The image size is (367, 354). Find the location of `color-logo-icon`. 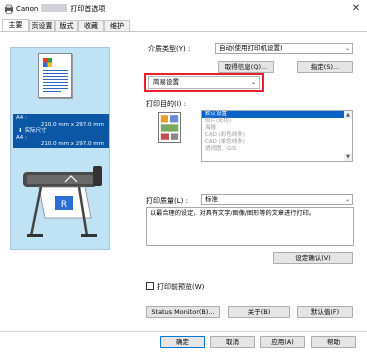

color-logo-icon is located at coordinates (47, 62).